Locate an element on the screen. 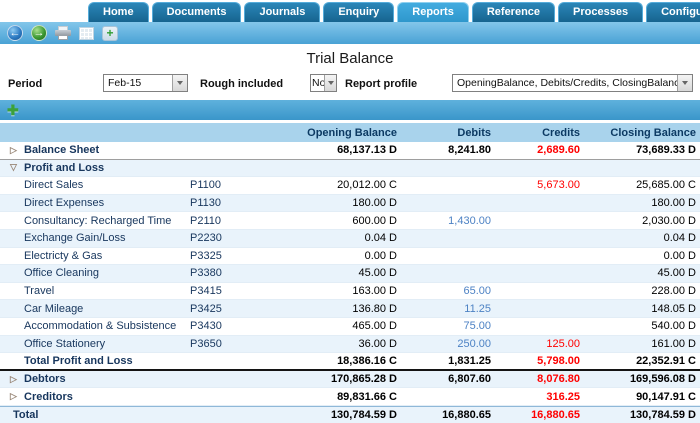 This screenshot has height=423, width=700. opening-balance-value: 0.00 D is located at coordinates (380, 255).